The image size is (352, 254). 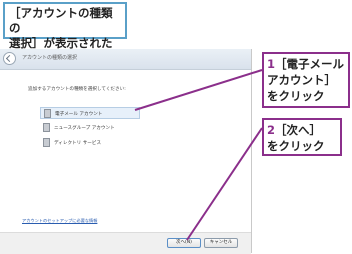 I want to click on dialog-titlebar: アカウントの種類の選択, so click(x=125, y=59).